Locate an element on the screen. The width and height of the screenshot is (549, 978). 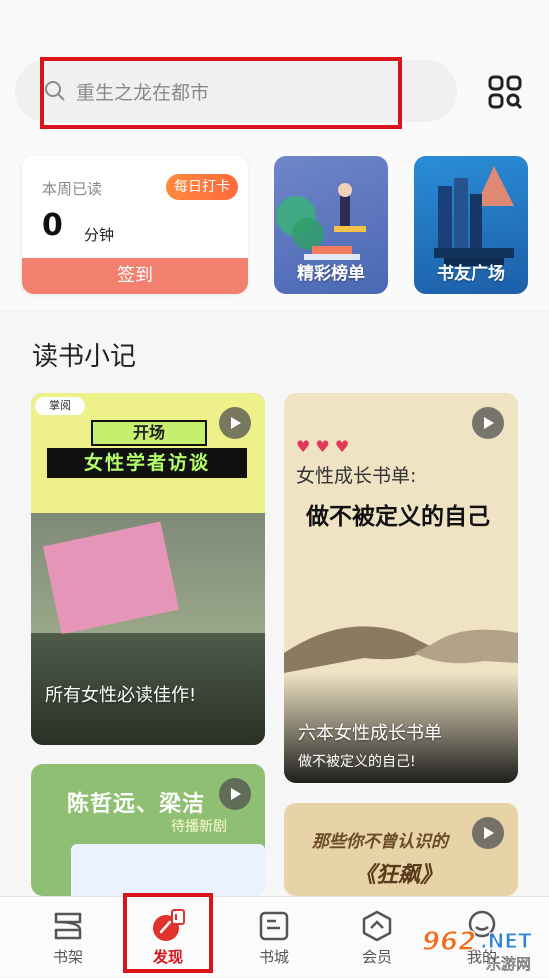
hands-illustration is located at coordinates (401, 649).